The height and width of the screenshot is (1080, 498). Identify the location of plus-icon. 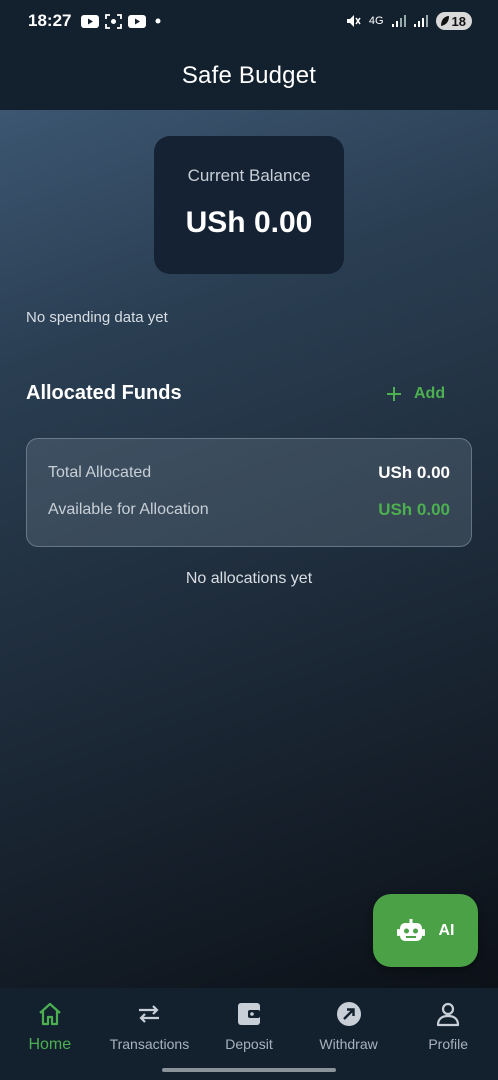
(394, 394).